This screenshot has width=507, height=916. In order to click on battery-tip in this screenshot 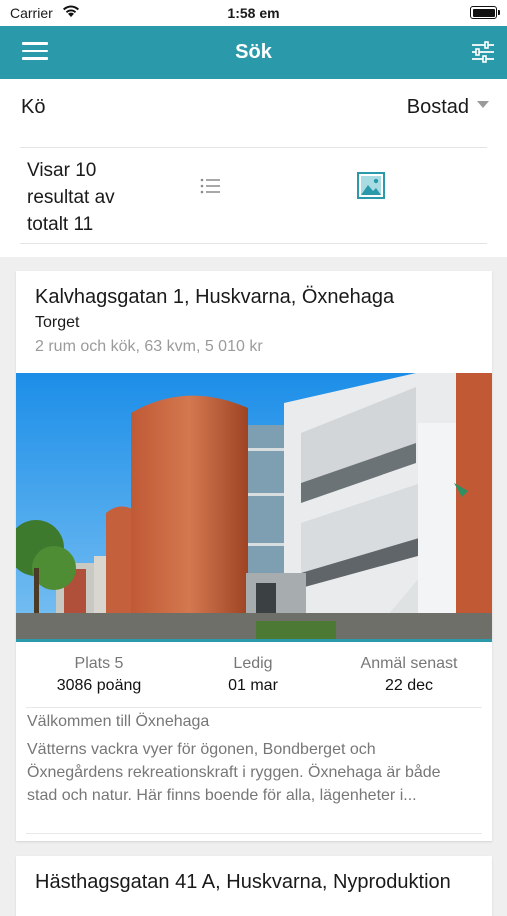, I will do `click(499, 12)`.